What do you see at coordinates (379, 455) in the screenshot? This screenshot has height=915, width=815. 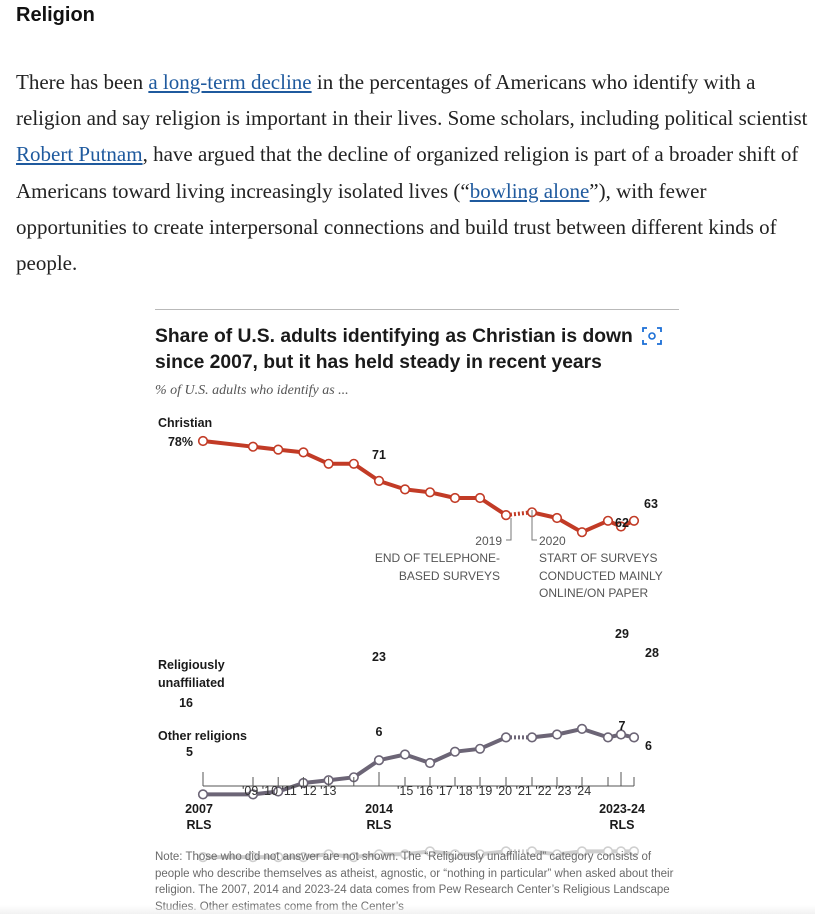 I see `value-label-christian: 71` at bounding box center [379, 455].